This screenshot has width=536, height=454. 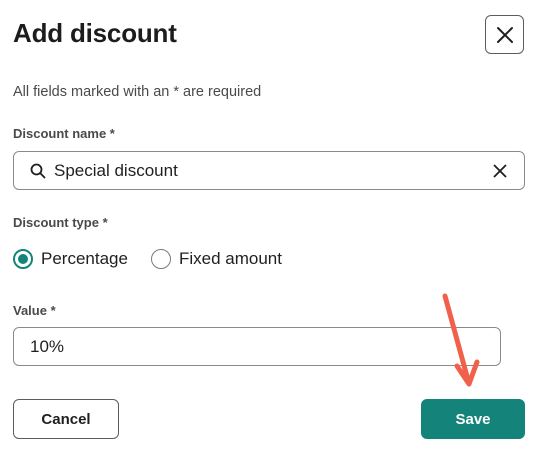 What do you see at coordinates (38, 171) in the screenshot?
I see `search-icon` at bounding box center [38, 171].